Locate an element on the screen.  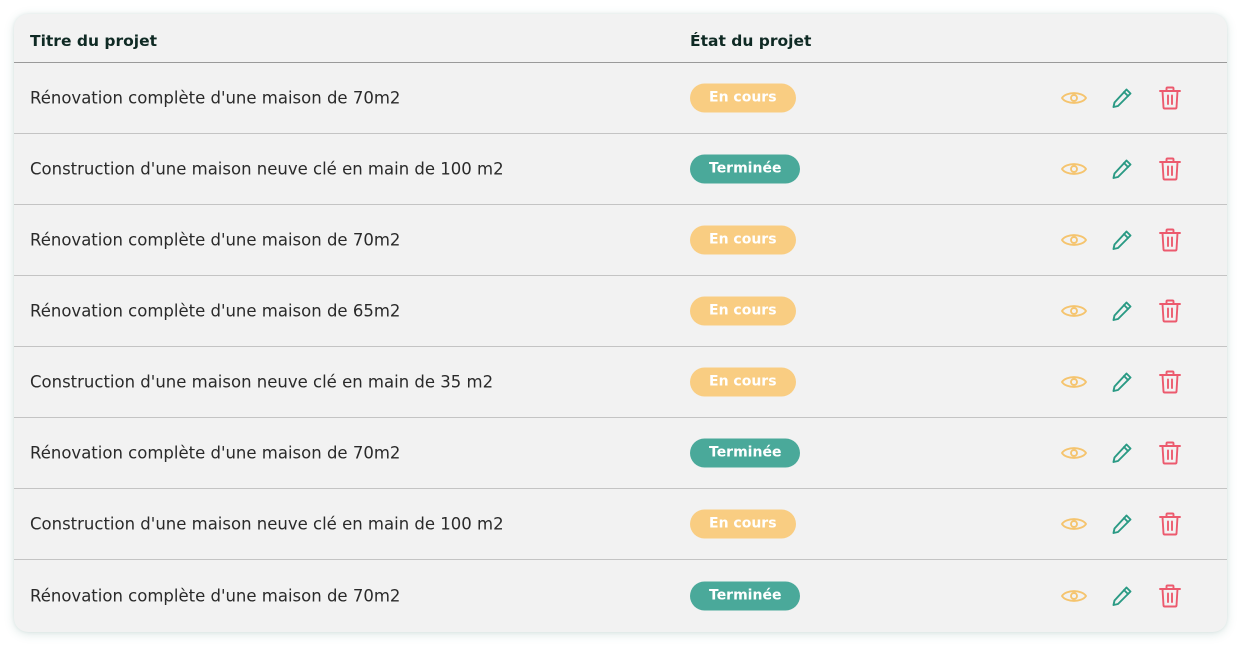
column-header-title: Titre du projet is located at coordinates (93, 41).